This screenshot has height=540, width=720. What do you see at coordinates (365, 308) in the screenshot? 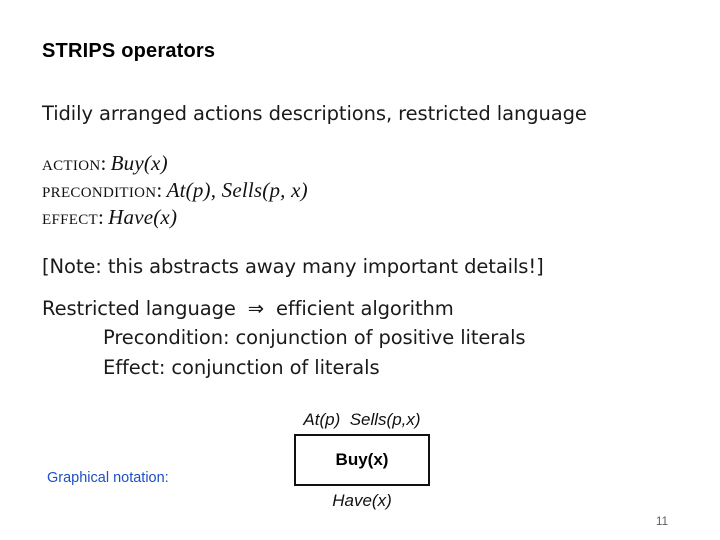
I see `restricted-right-text: efficient algorithm` at bounding box center [365, 308].